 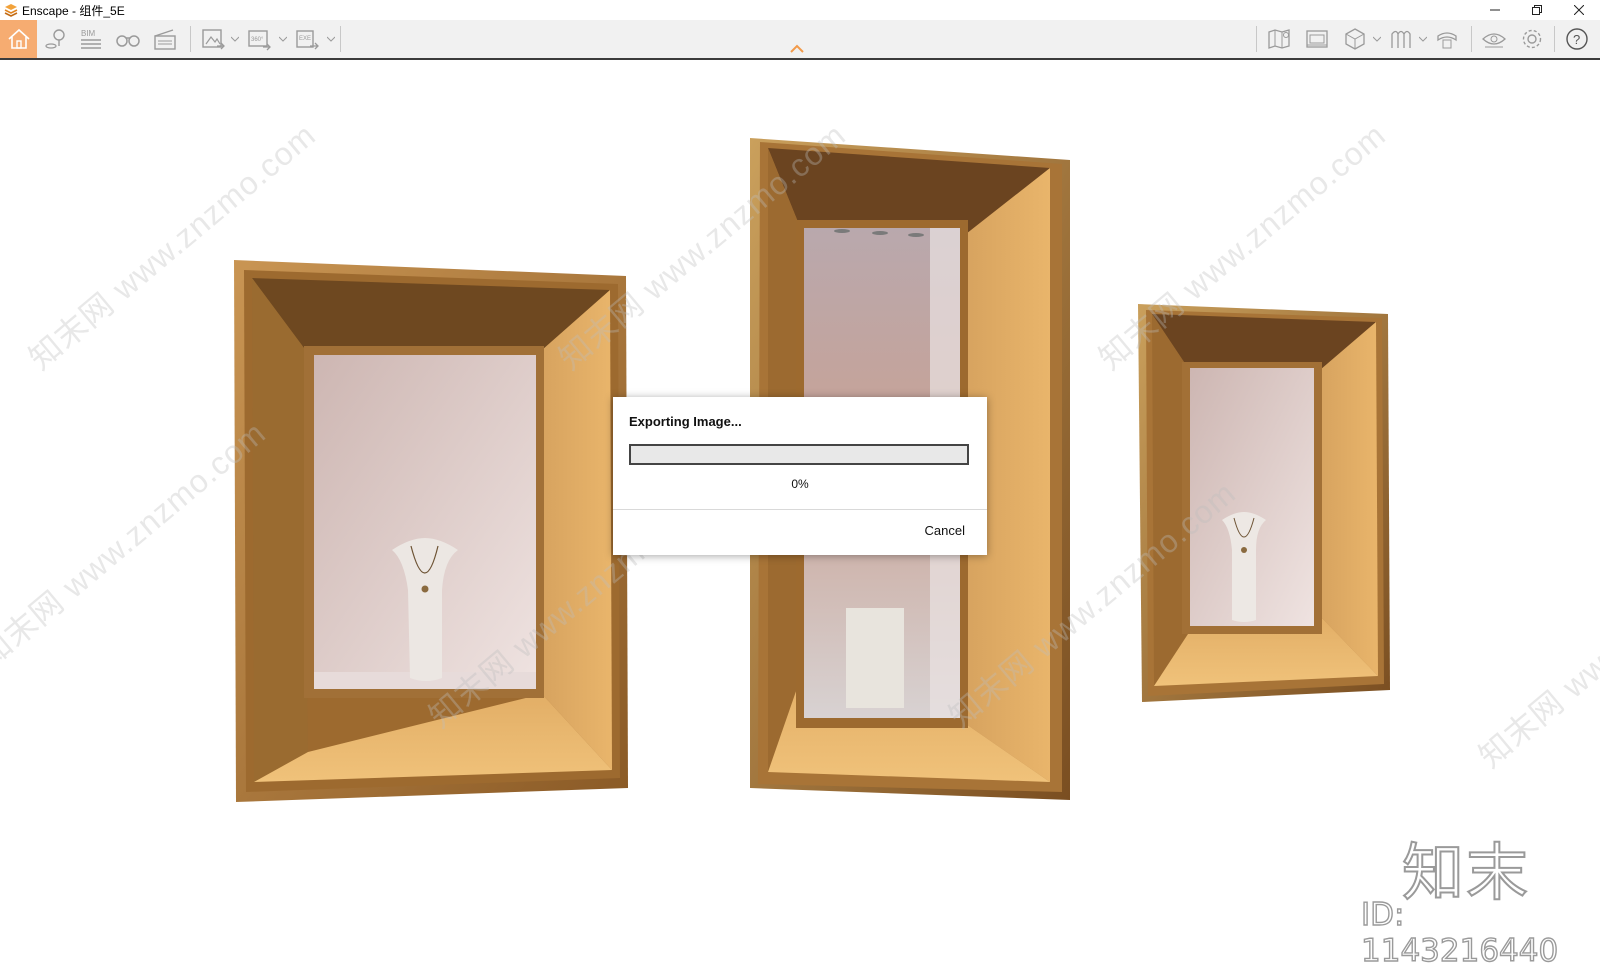 What do you see at coordinates (797, 49) in the screenshot?
I see `chevron-up-icon` at bounding box center [797, 49].